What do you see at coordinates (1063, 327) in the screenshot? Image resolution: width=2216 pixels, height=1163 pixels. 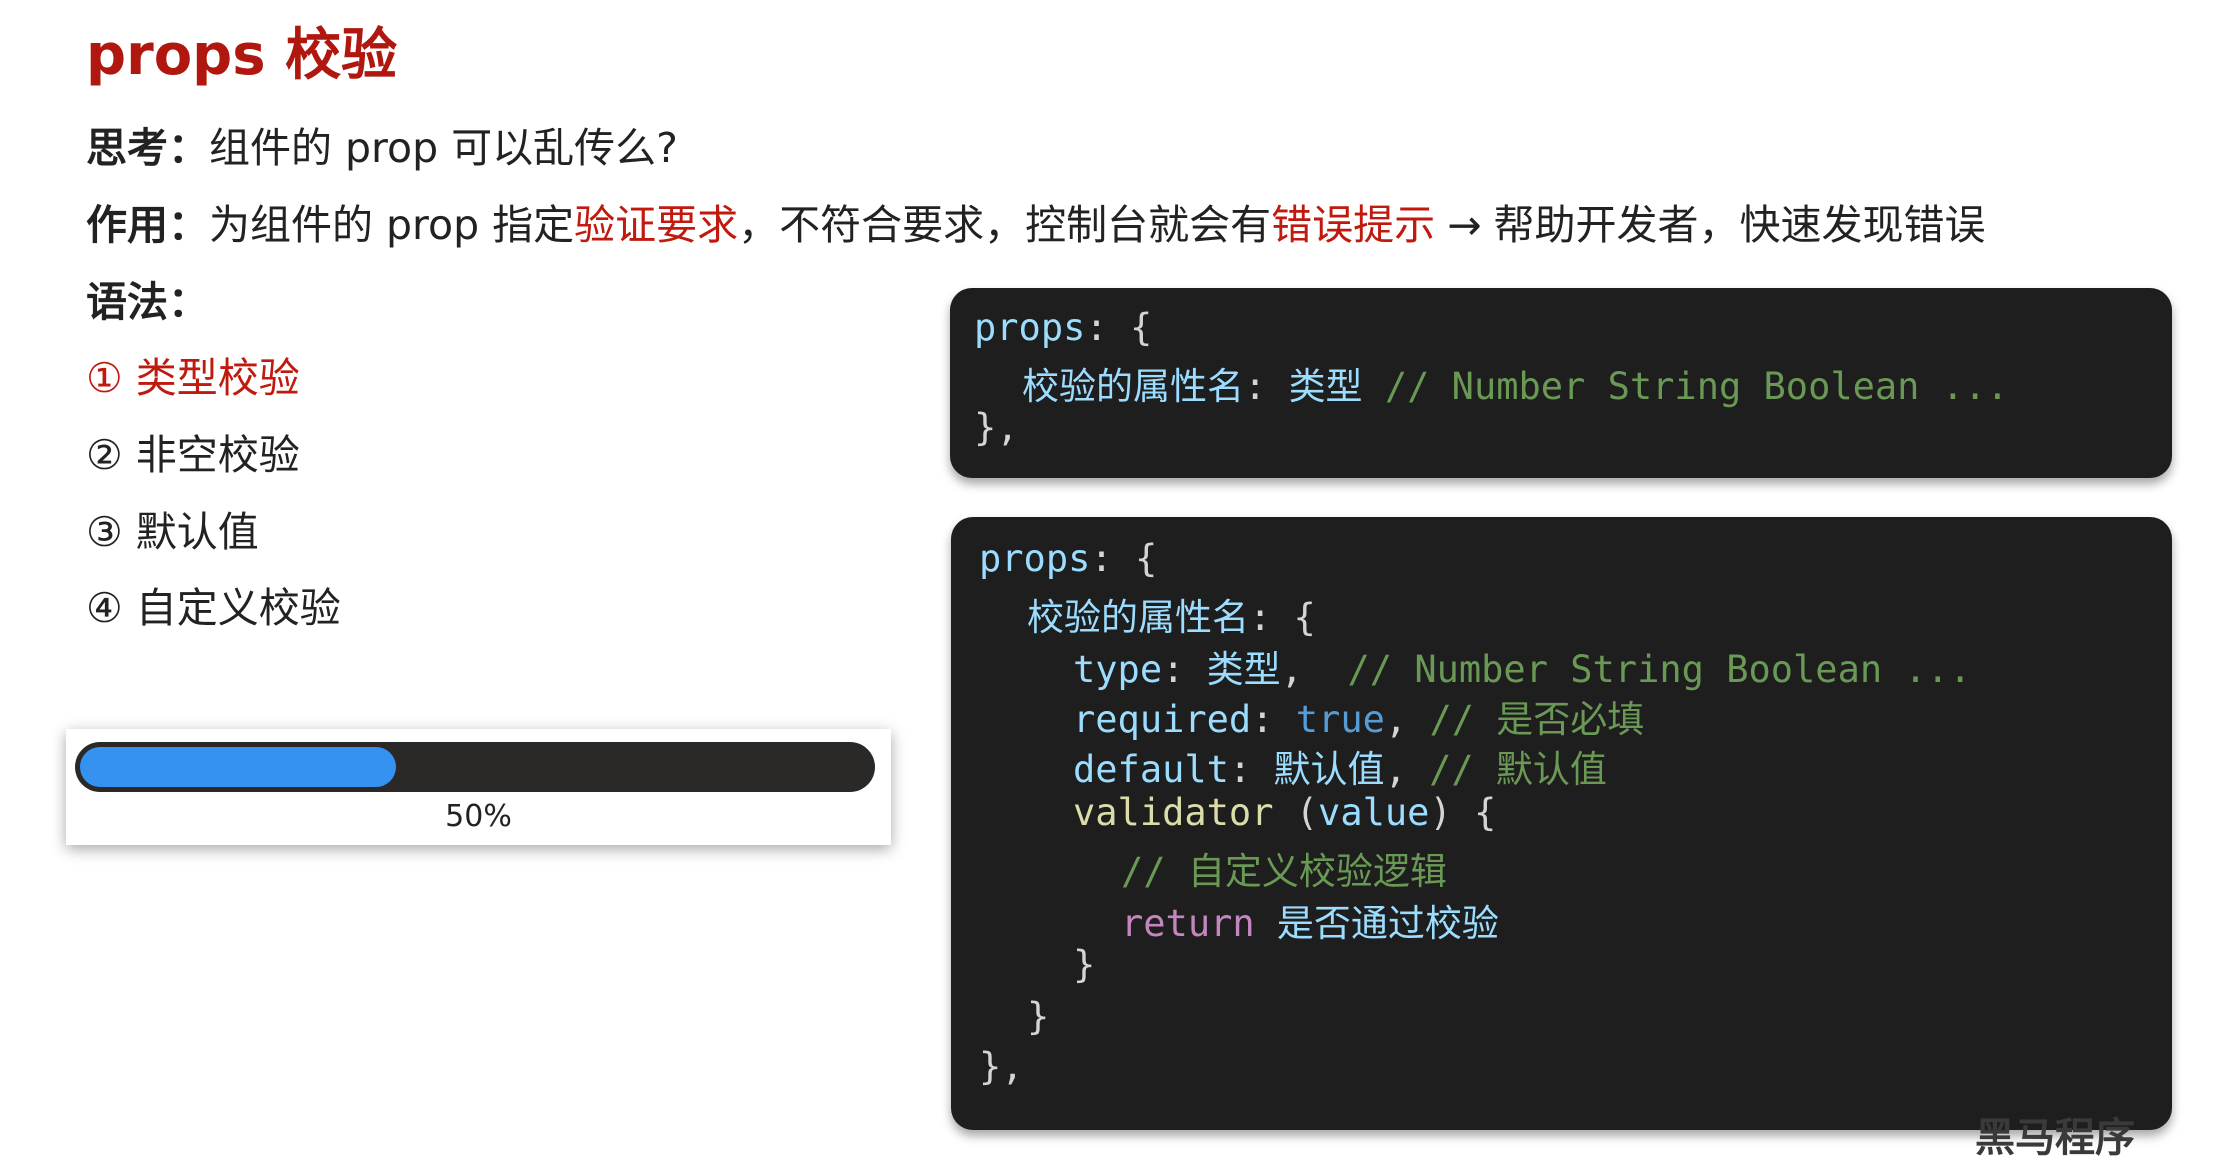 I see `code1-line1: props: {` at bounding box center [1063, 327].